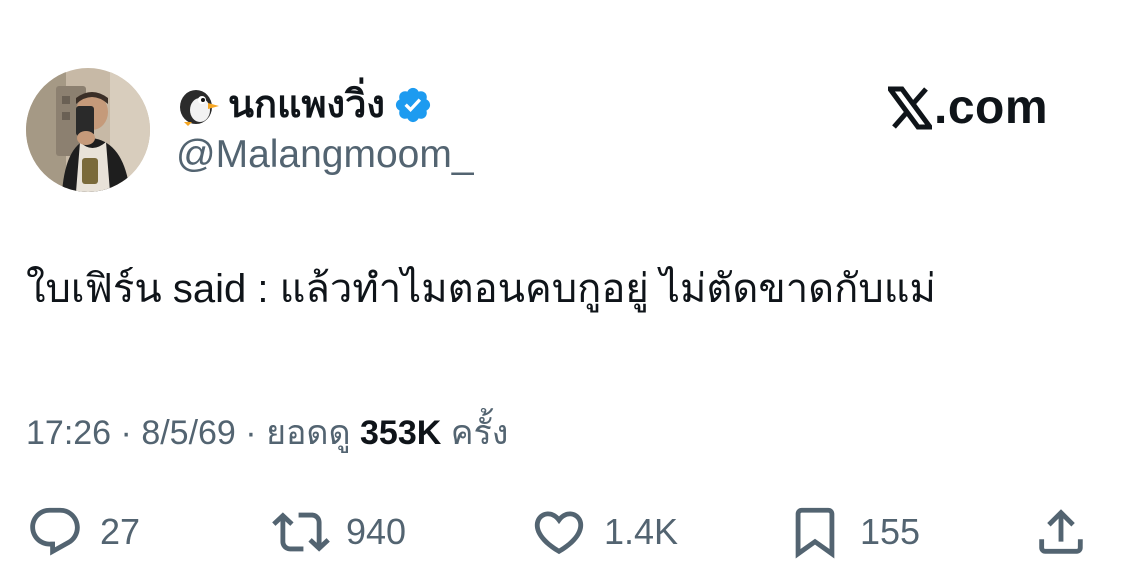  Describe the element at coordinates (55, 531) in the screenshot. I see `reply-icon` at that location.